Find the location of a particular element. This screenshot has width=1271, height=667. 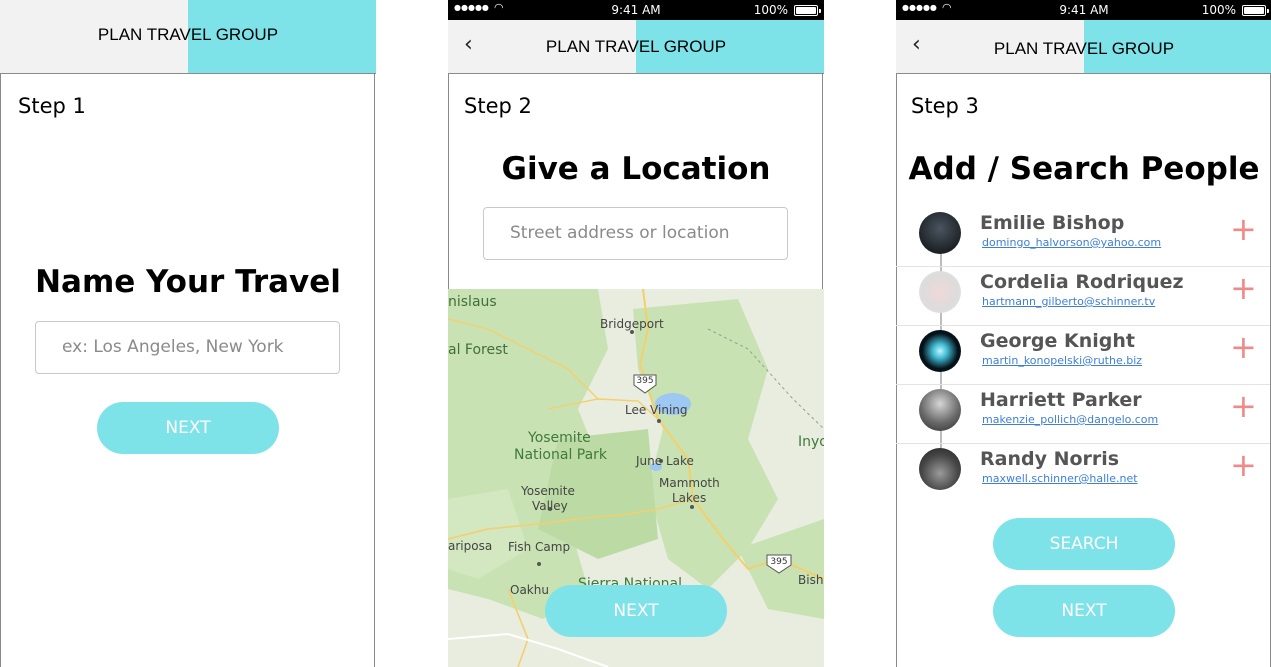

app-header: PLAN TRAVEL GROUP is located at coordinates (188, 36).